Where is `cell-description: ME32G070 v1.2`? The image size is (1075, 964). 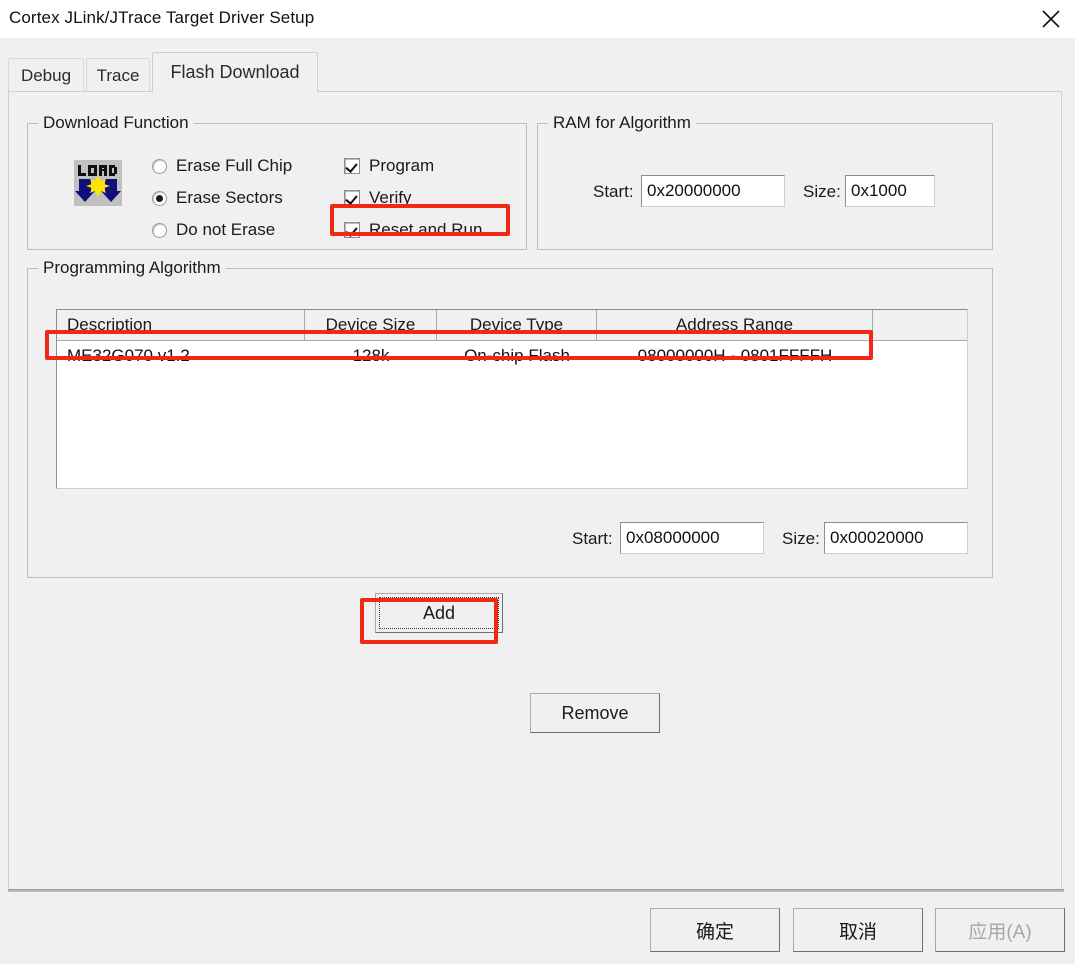
cell-description: ME32G070 v1.2 is located at coordinates (128, 355).